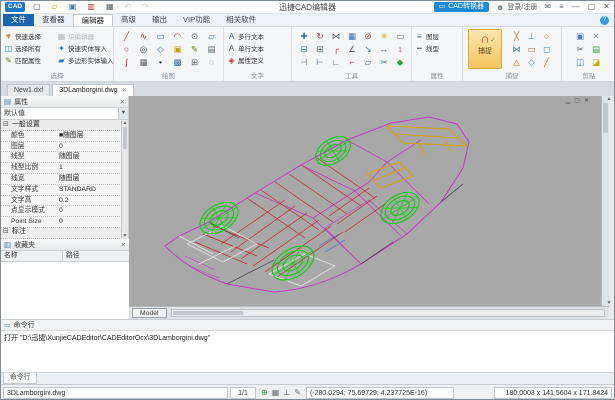 The height and width of the screenshot is (400, 615). What do you see at coordinates (92, 20) in the screenshot?
I see `tab-editor: 编辑器` at bounding box center [92, 20].